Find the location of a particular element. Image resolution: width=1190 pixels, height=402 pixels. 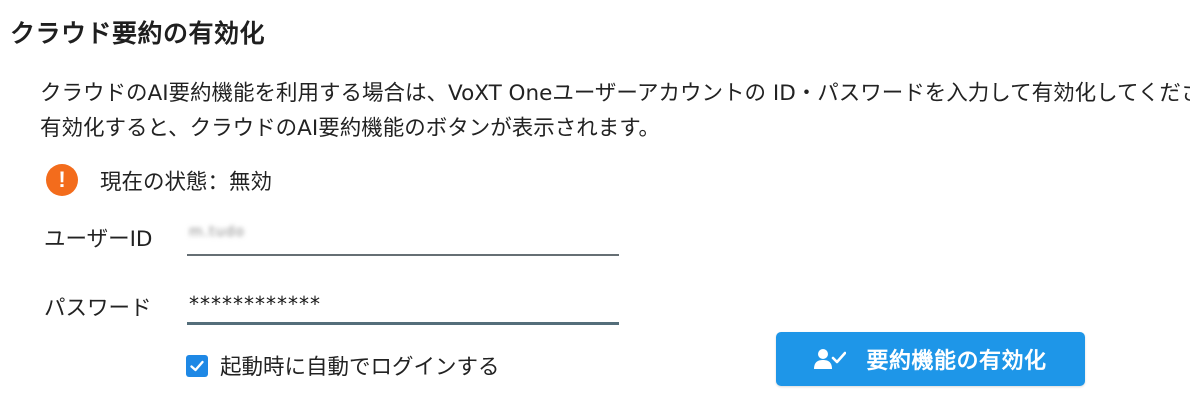

password-label: パスワード is located at coordinates (98, 308).